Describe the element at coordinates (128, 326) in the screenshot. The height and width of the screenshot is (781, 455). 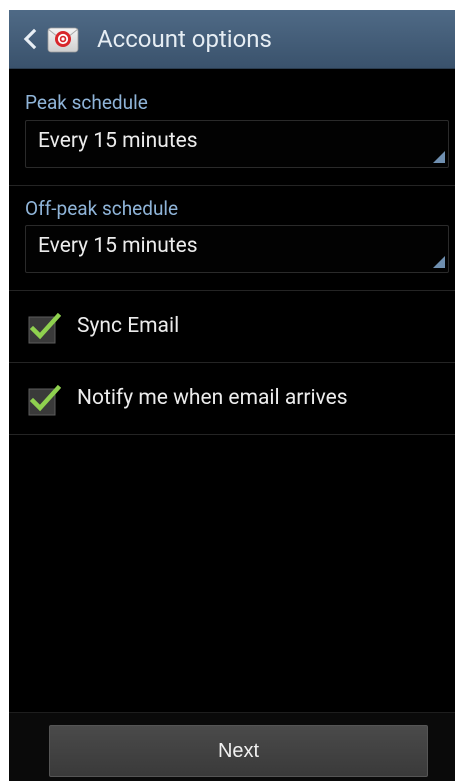
I see `sync-email-label: Sync Email` at that location.